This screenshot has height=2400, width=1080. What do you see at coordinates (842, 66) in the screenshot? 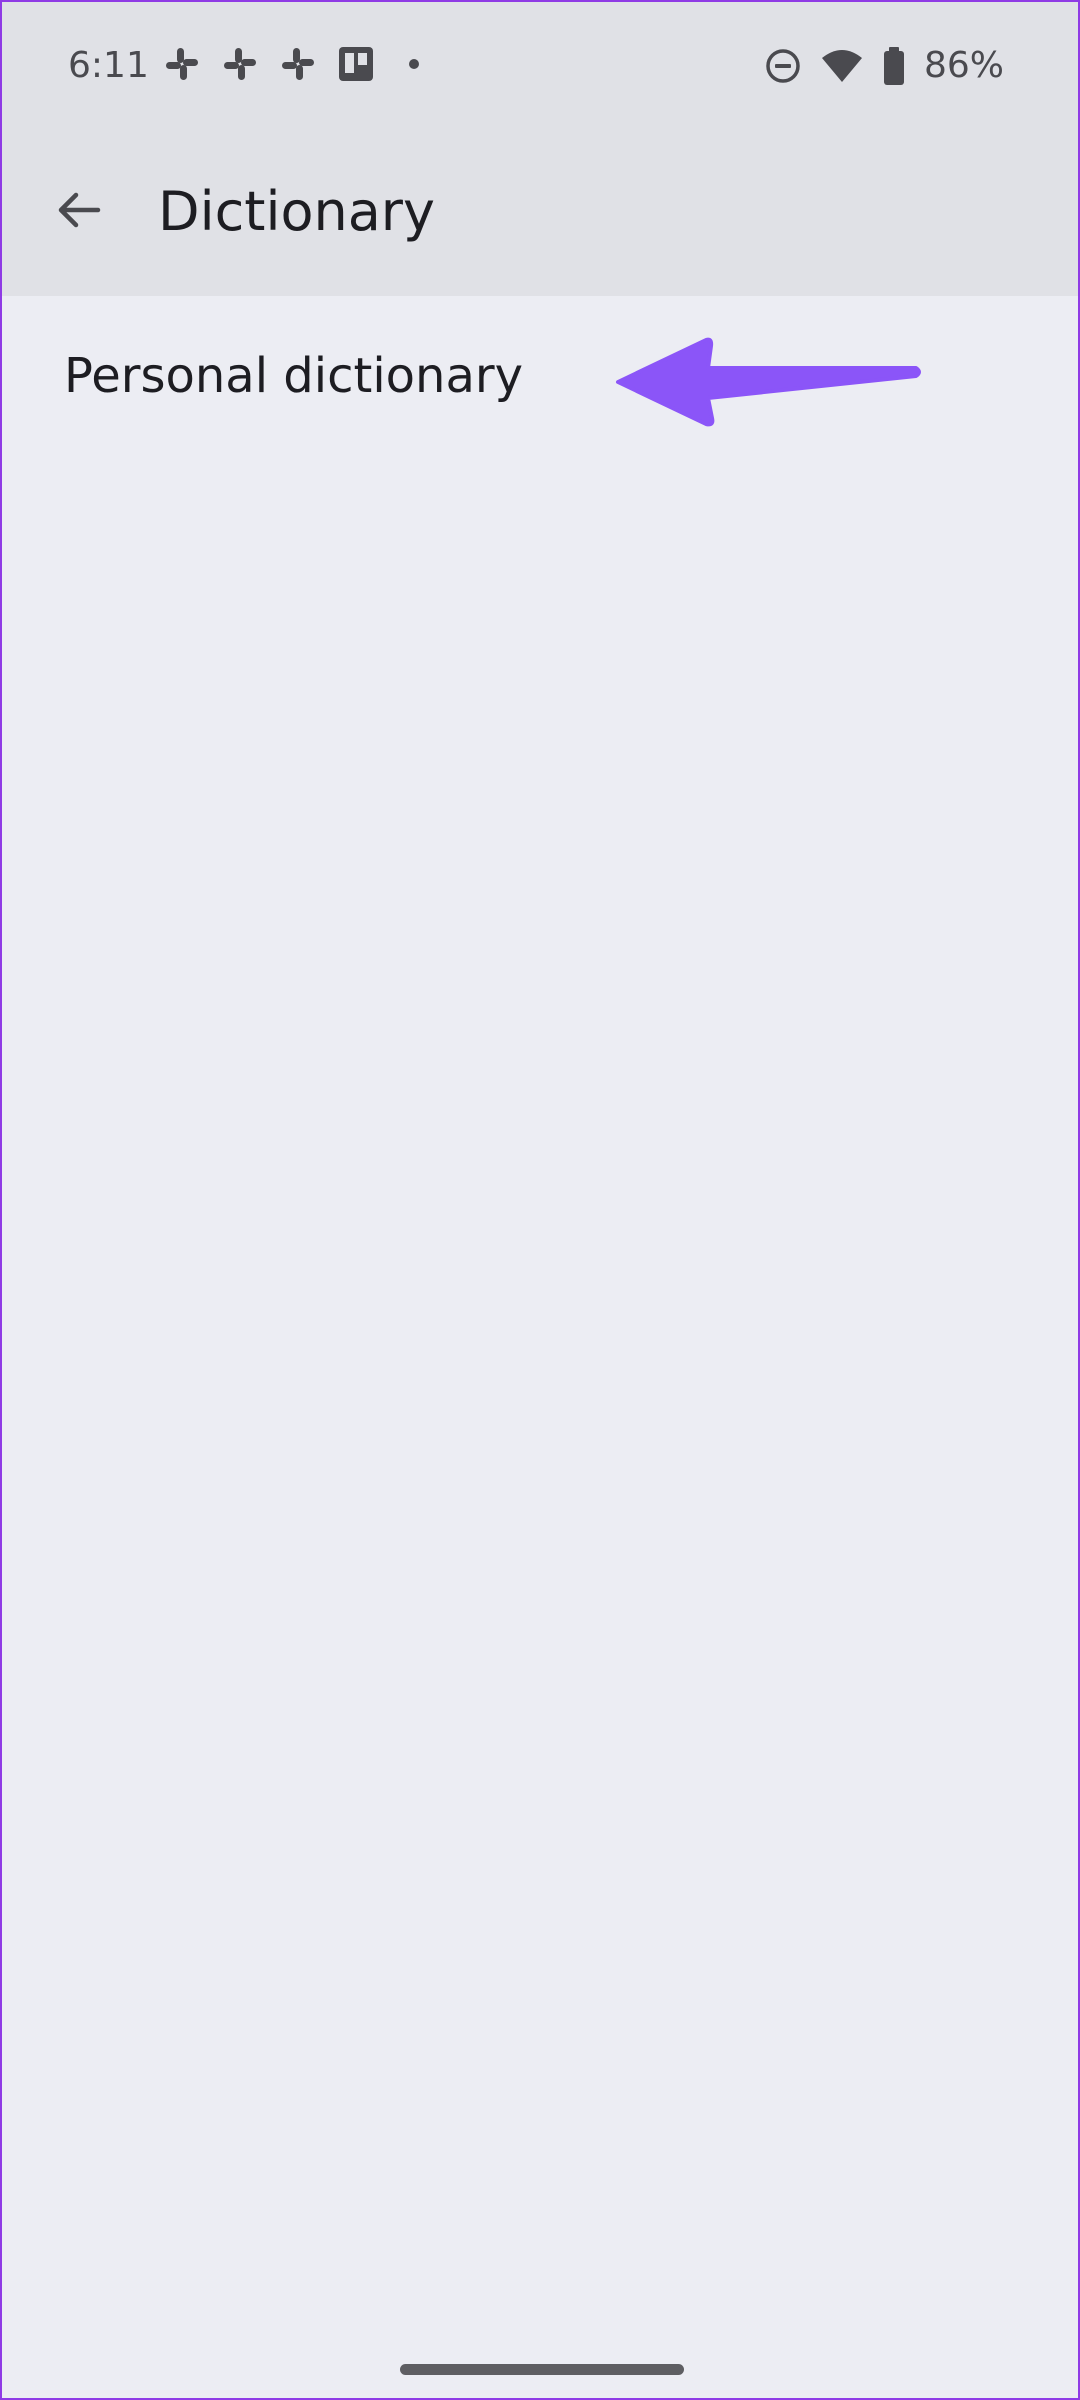
I see `wifi-icon` at bounding box center [842, 66].